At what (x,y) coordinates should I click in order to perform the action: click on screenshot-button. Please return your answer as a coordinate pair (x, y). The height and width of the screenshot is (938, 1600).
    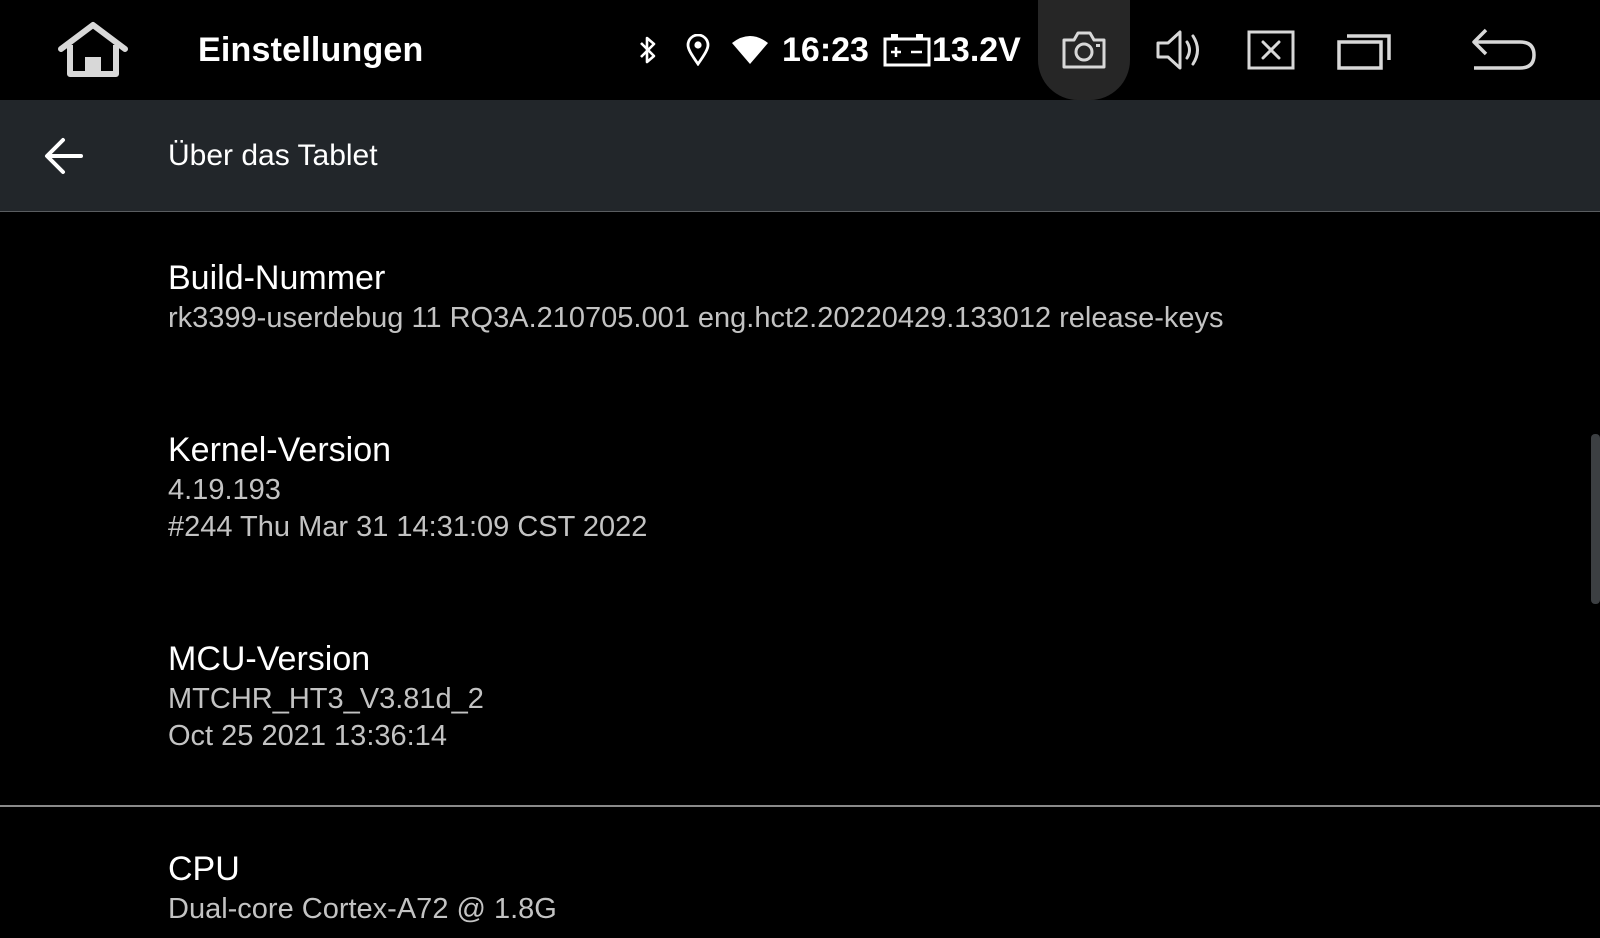
    Looking at the image, I should click on (1084, 50).